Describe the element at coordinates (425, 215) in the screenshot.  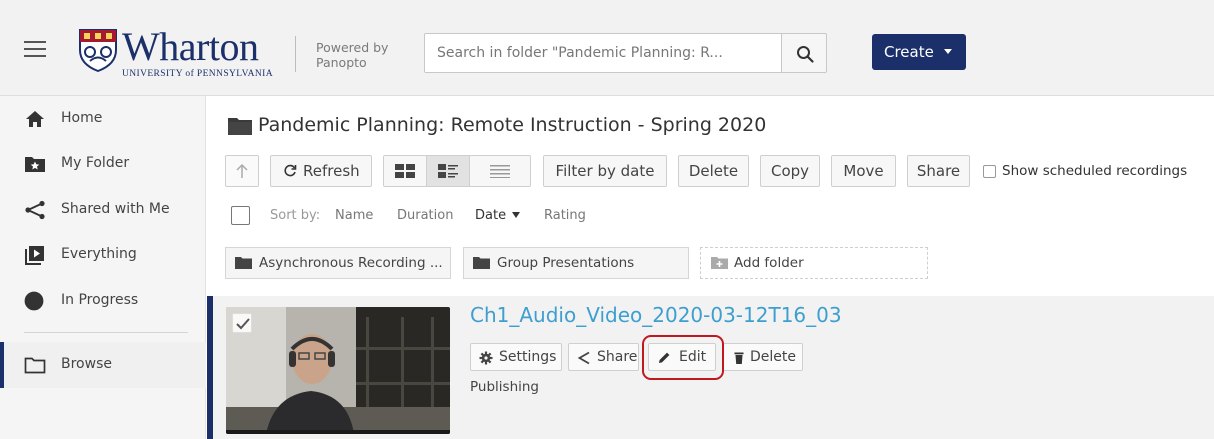
I see `sort-duration: Duration` at that location.